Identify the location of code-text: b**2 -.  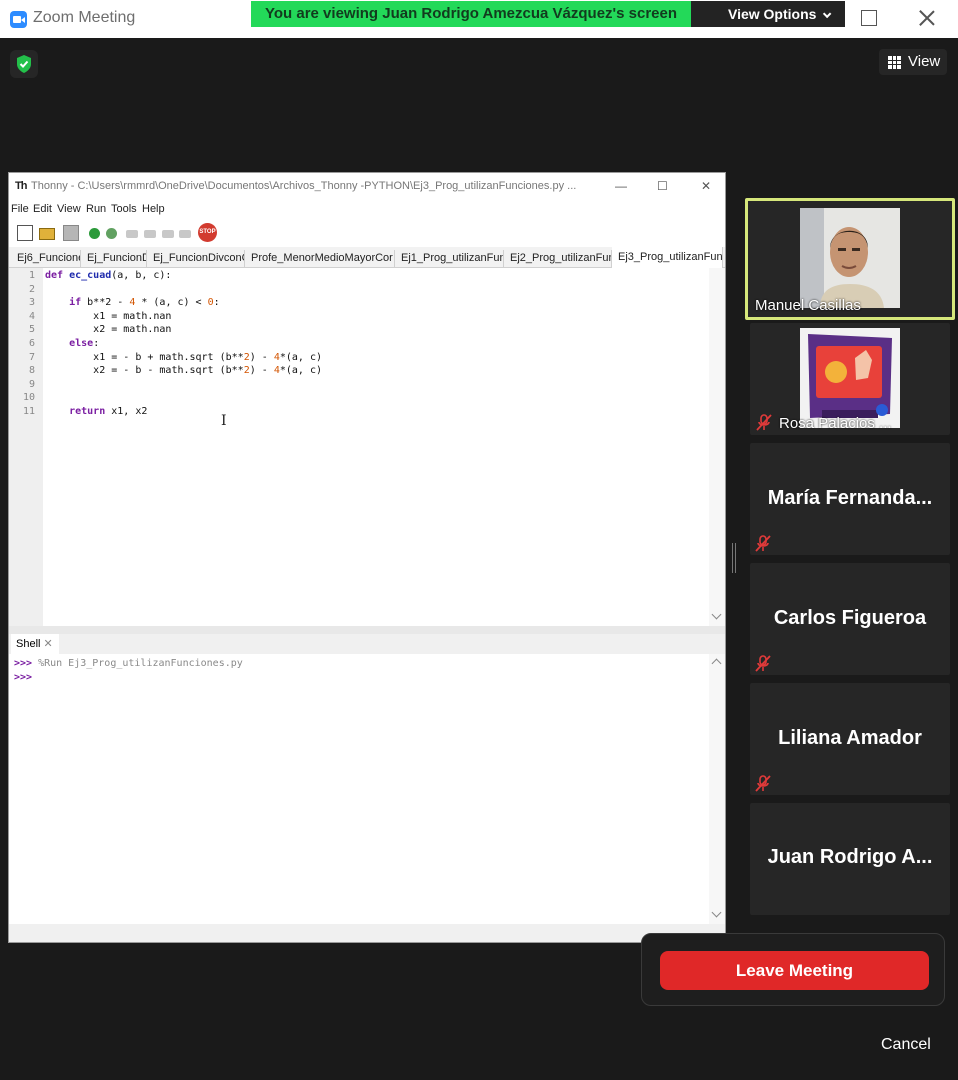
(105, 303).